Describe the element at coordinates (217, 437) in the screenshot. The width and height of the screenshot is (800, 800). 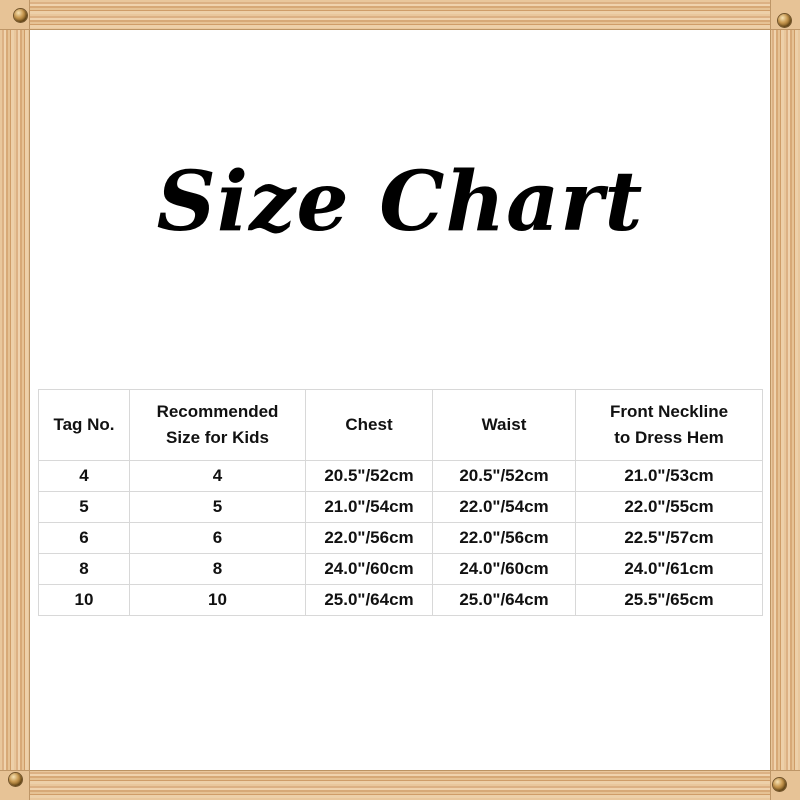
I see `column-header-recommended-size-line2: Size for Kids` at that location.